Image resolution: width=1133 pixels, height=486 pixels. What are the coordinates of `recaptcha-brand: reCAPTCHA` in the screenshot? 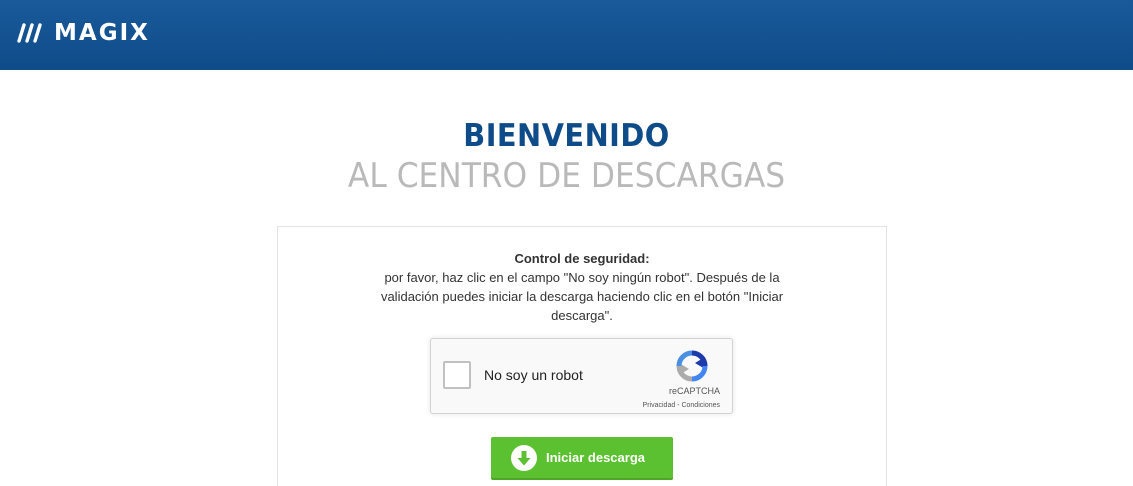 It's located at (694, 391).